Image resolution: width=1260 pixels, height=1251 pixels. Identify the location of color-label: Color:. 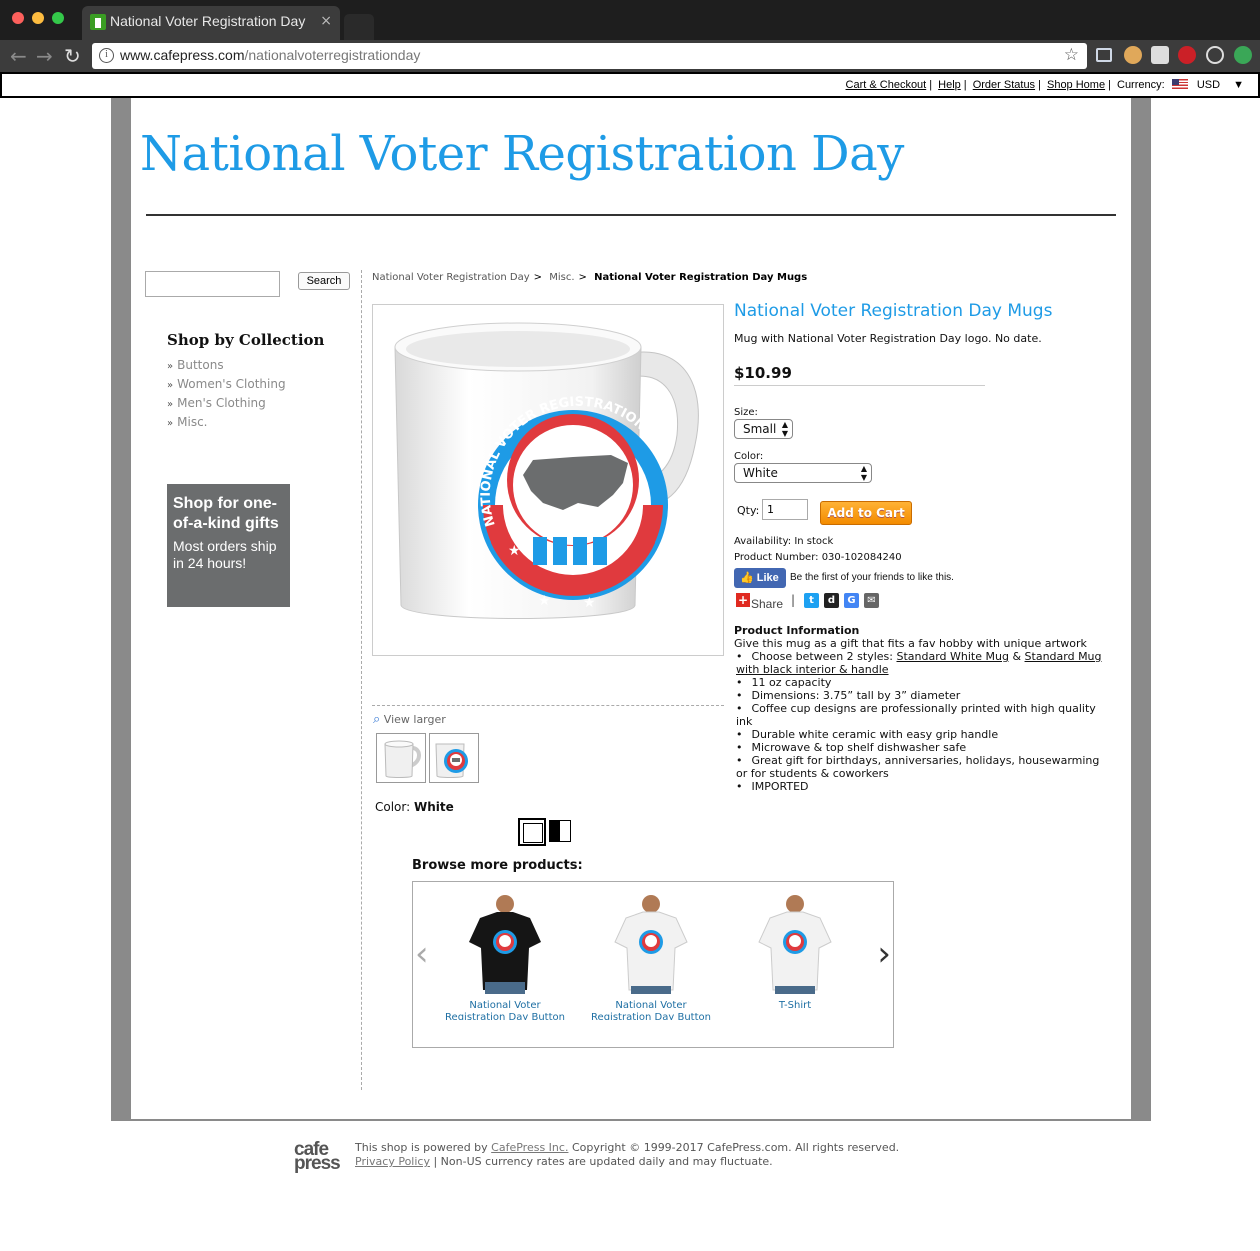
(749, 456).